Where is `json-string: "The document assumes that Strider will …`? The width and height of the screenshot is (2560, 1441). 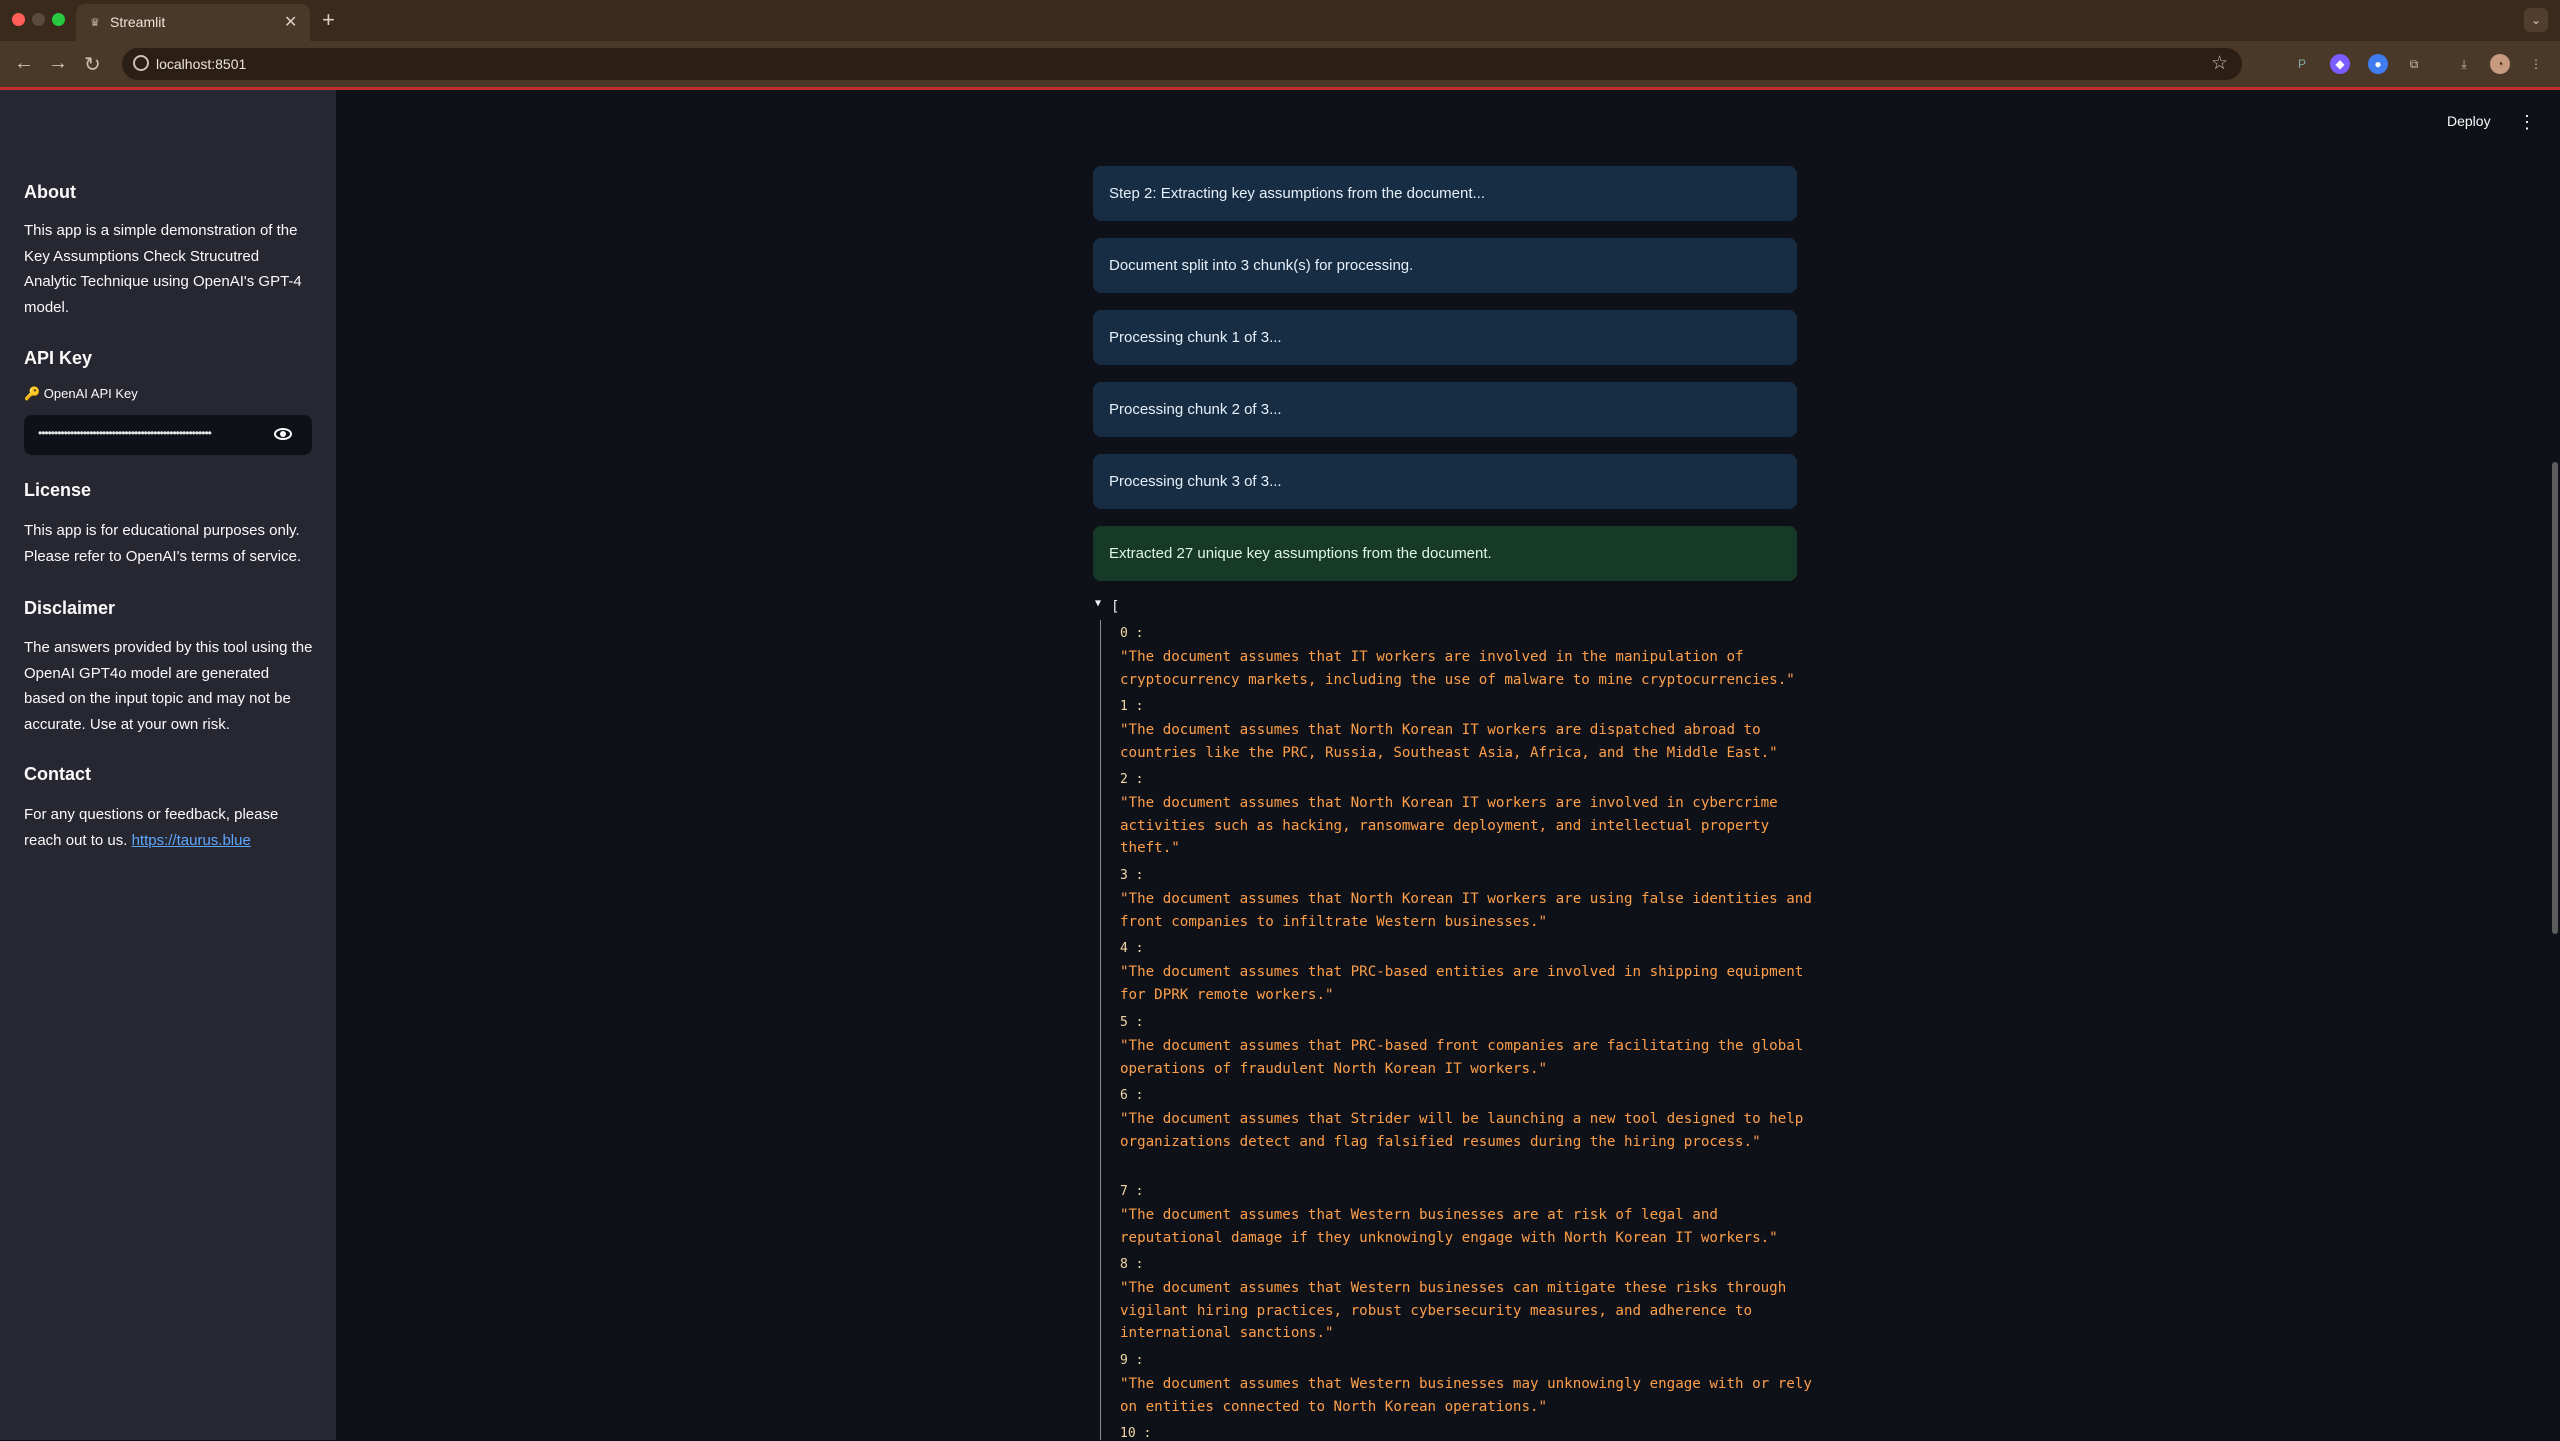
json-string: "The document assumes that Strider will … is located at coordinates (1466, 1130).